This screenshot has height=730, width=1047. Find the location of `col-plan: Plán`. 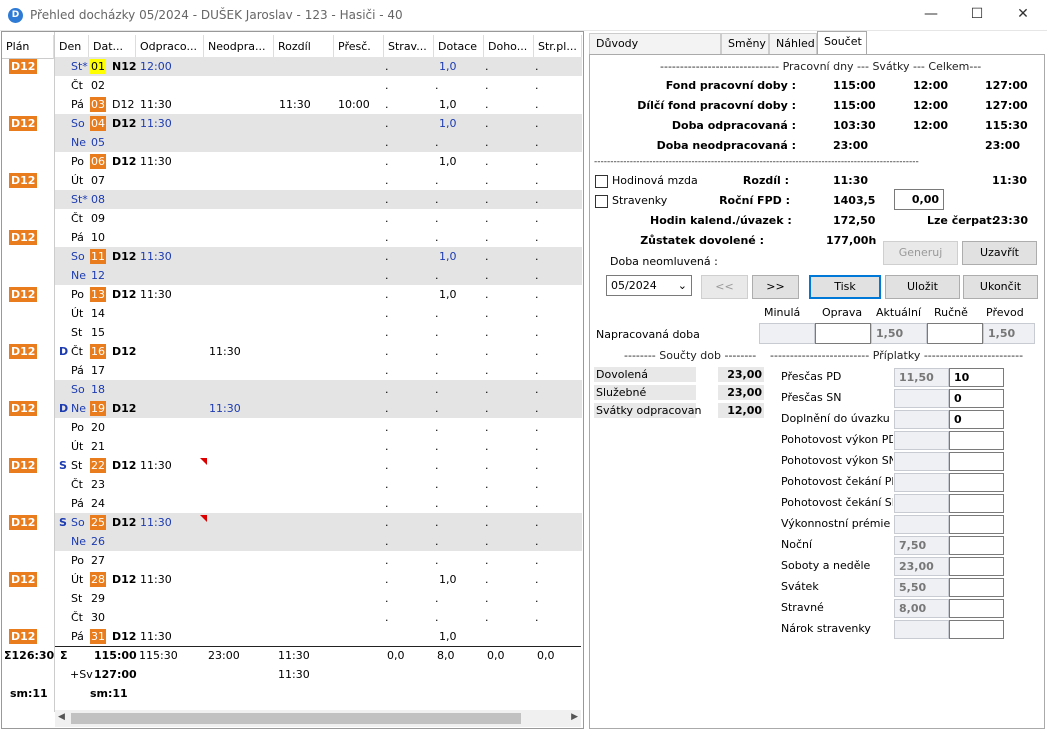

col-plan: Plán is located at coordinates (28, 47).